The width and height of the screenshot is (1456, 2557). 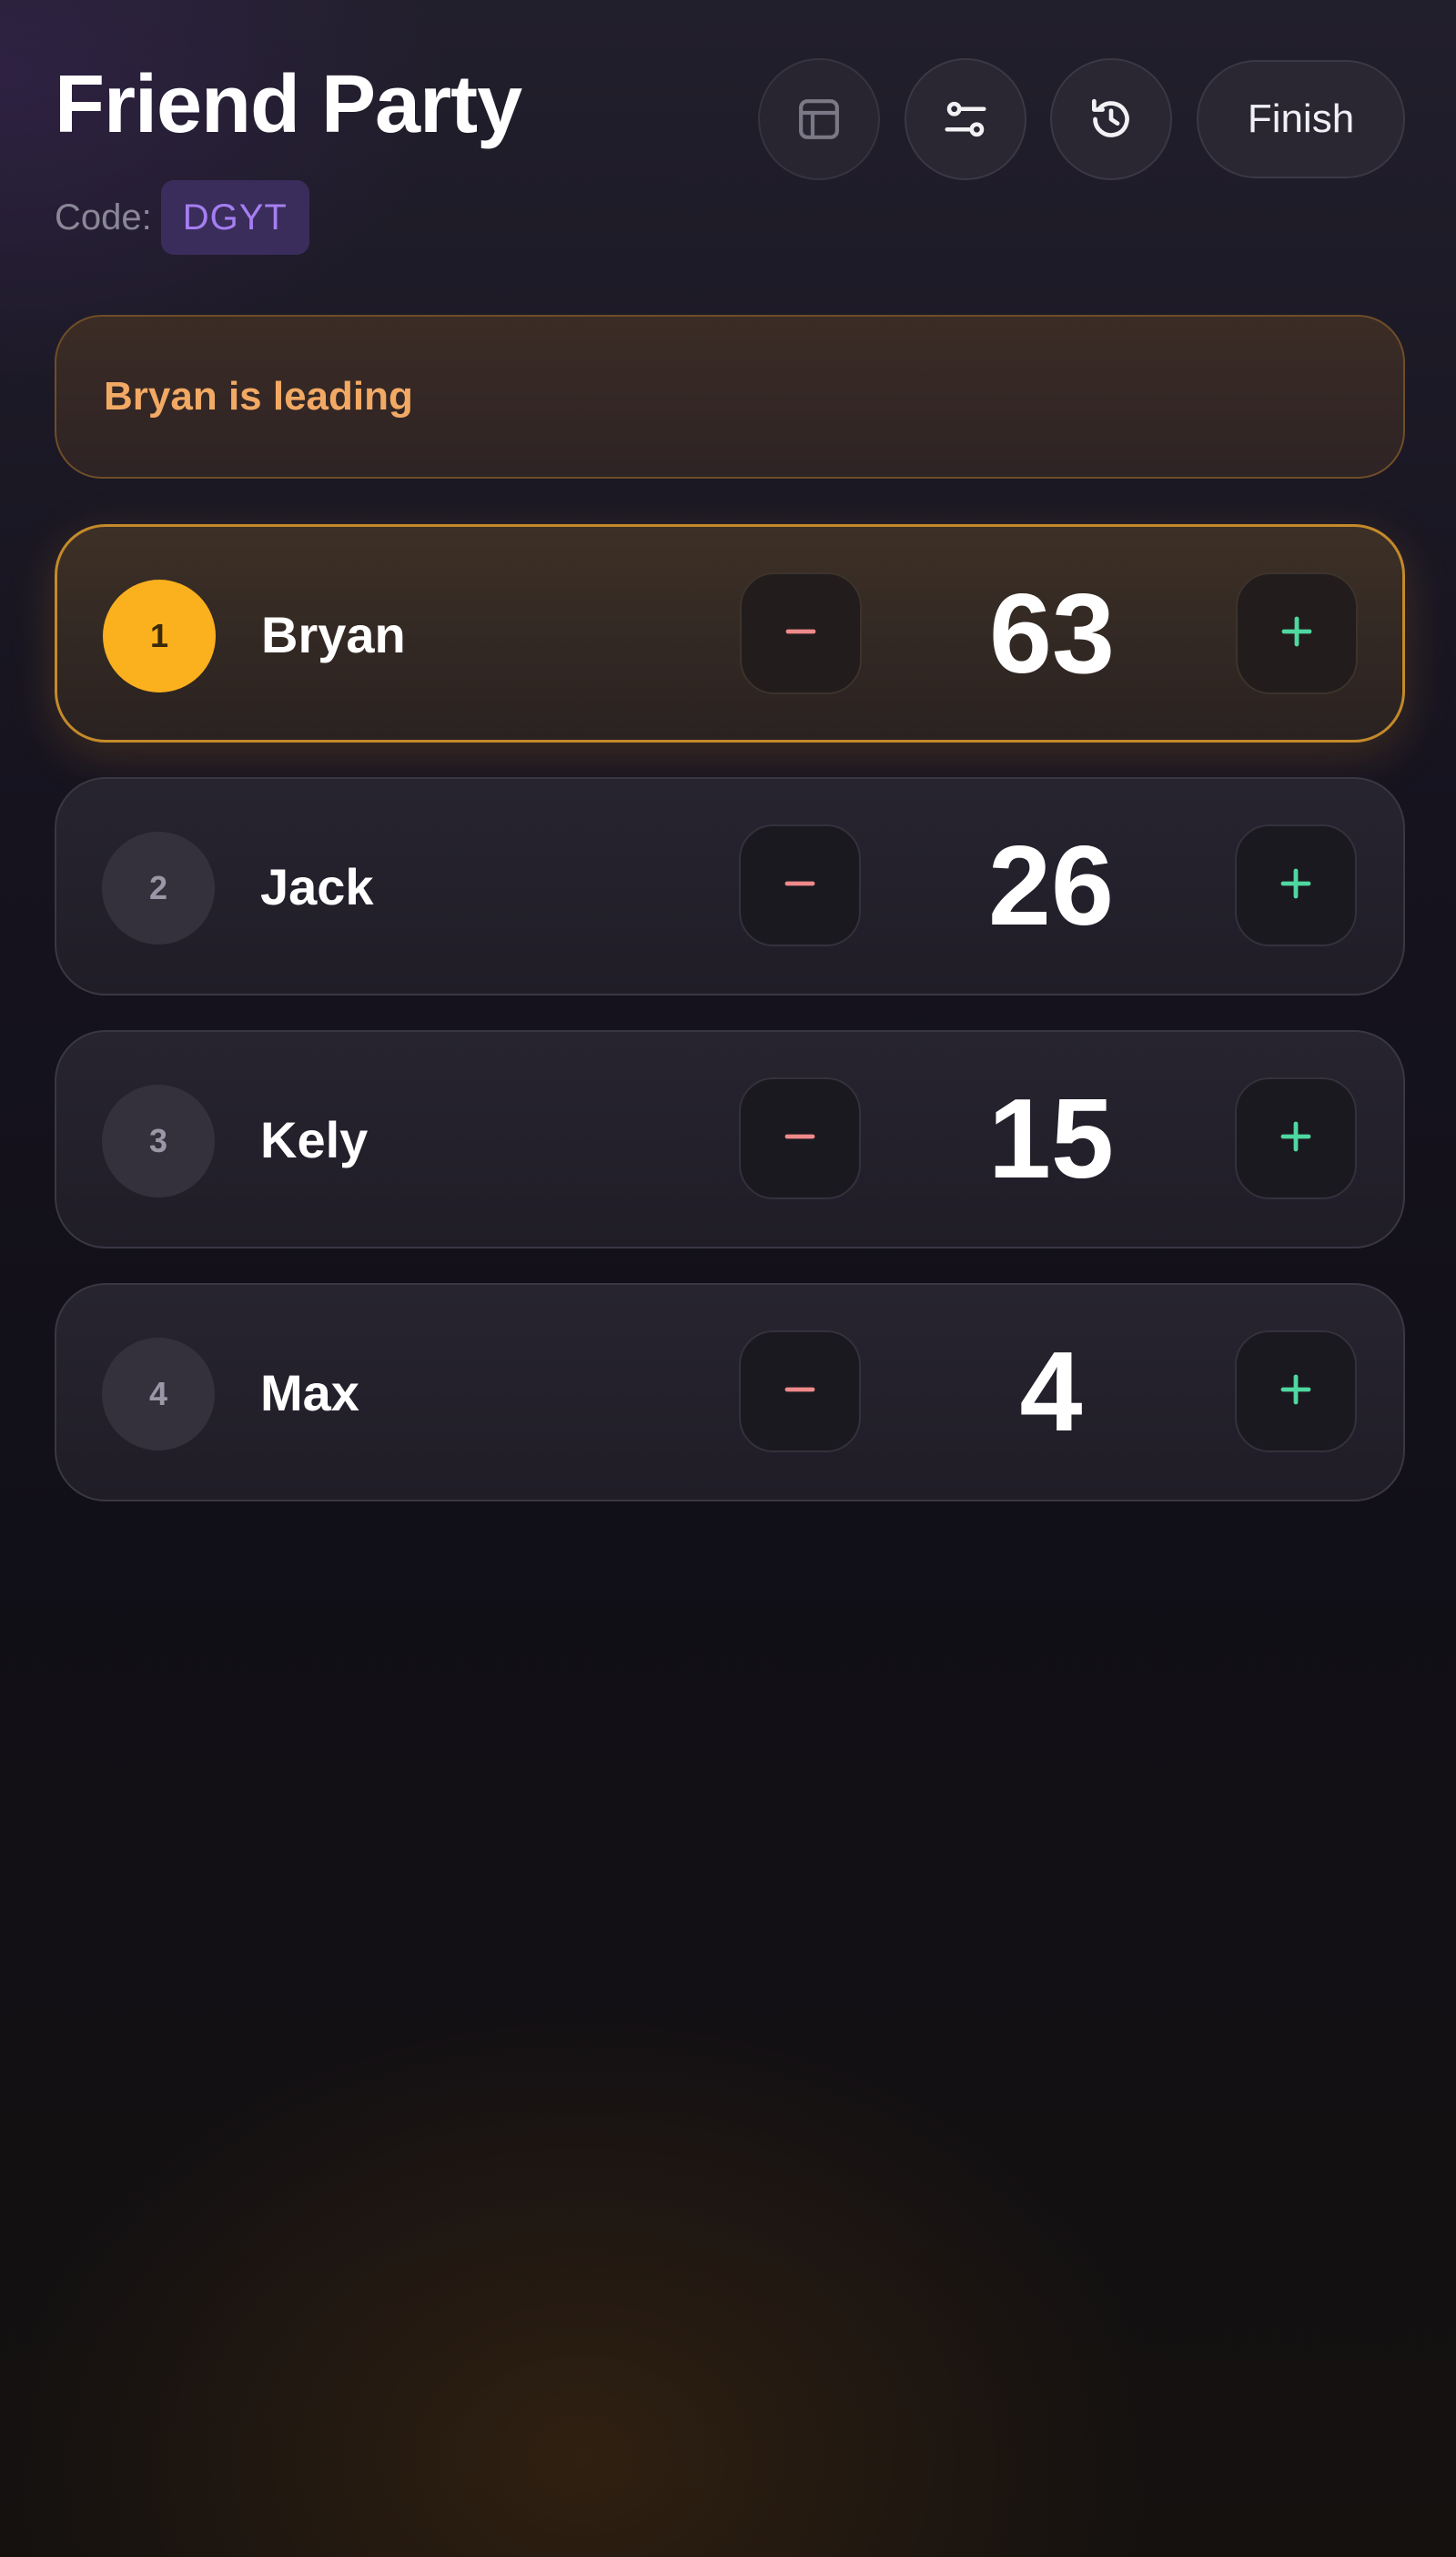 I want to click on leader-banner: Bryan is leading, so click(x=730, y=397).